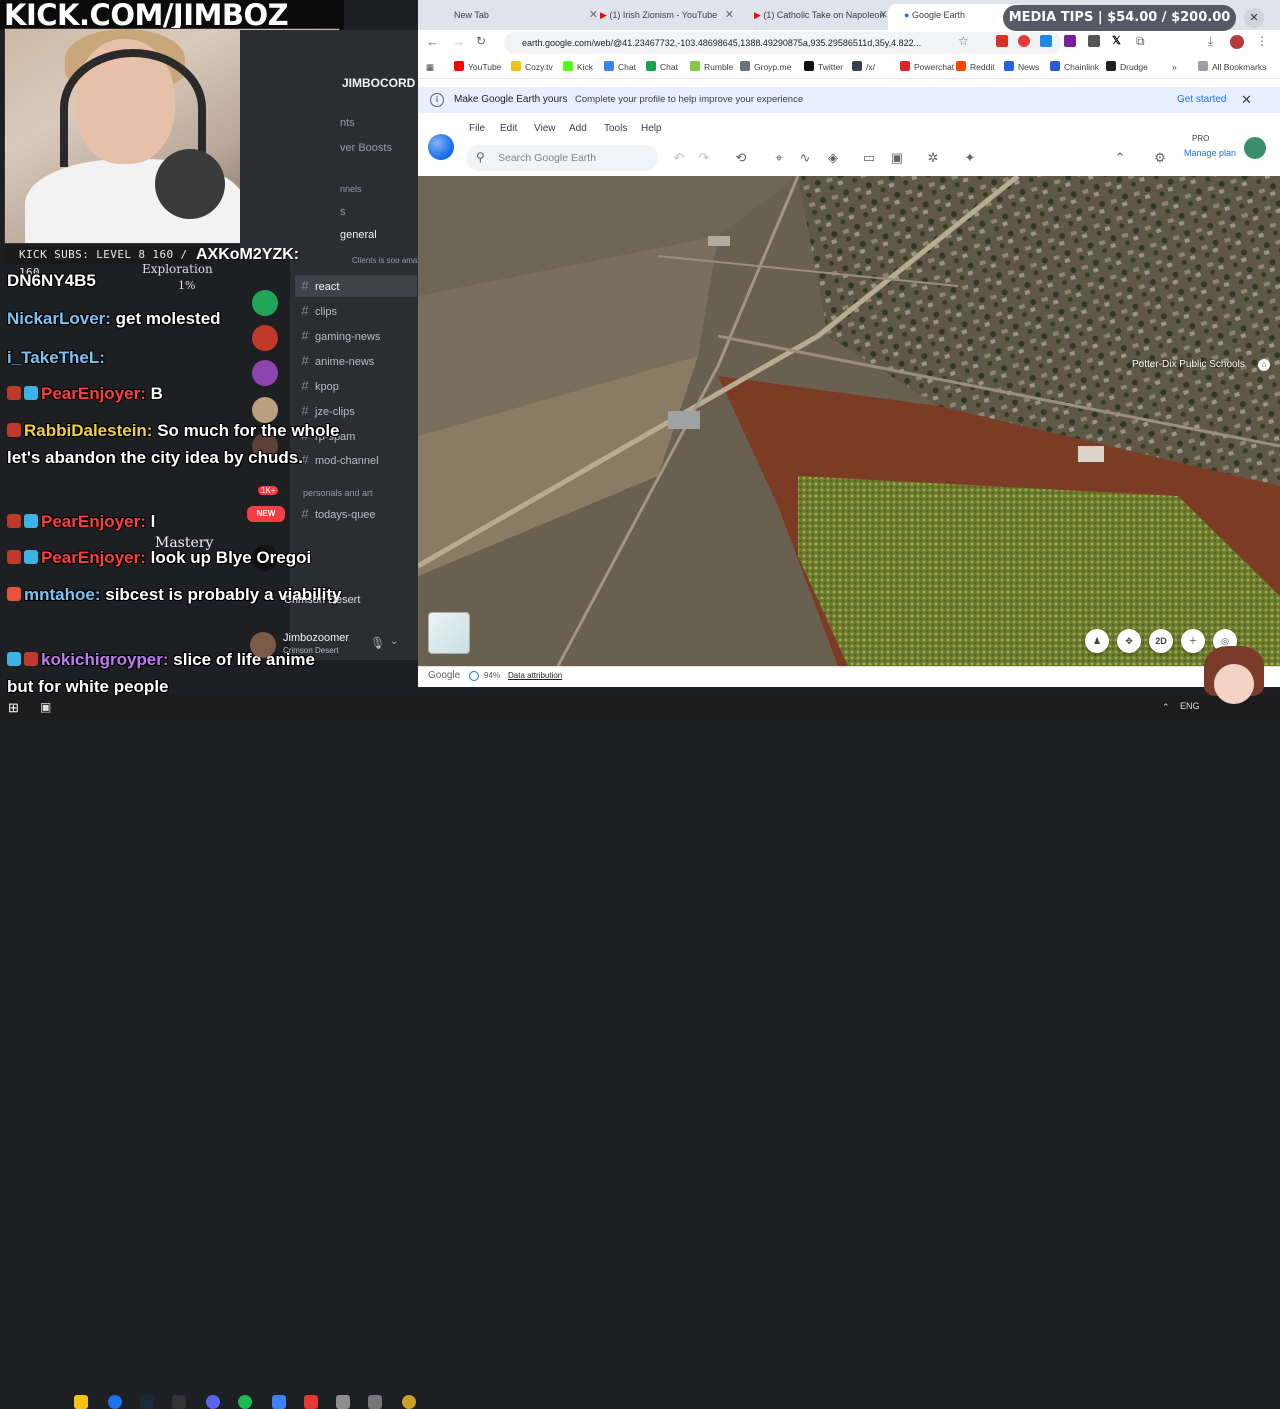 The image size is (1280, 1409). Describe the element at coordinates (545, 129) in the screenshot. I see `menu-view: View` at that location.